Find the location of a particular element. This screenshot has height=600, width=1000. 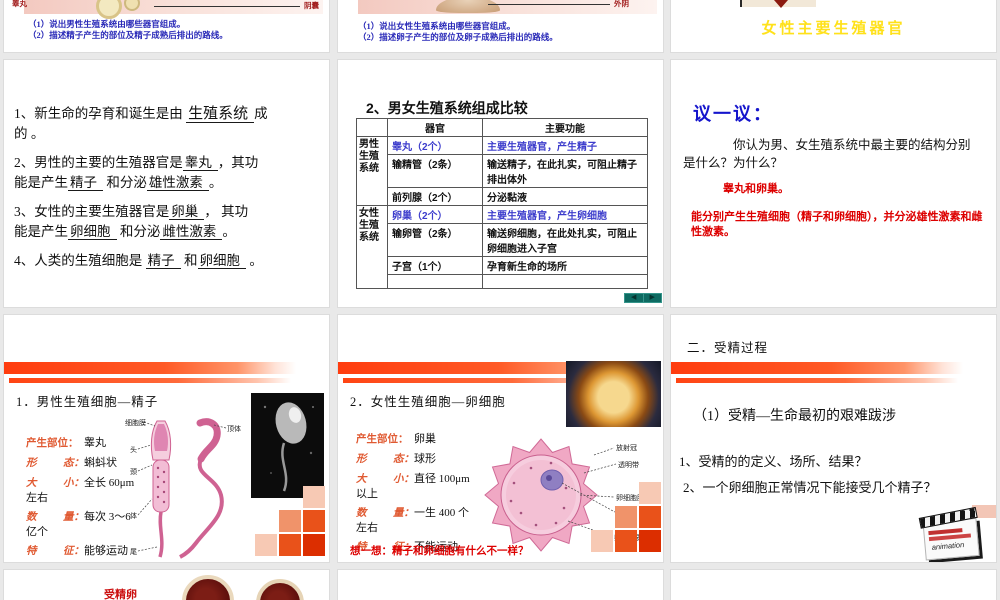

uterus-image is located at coordinates (778, 4).